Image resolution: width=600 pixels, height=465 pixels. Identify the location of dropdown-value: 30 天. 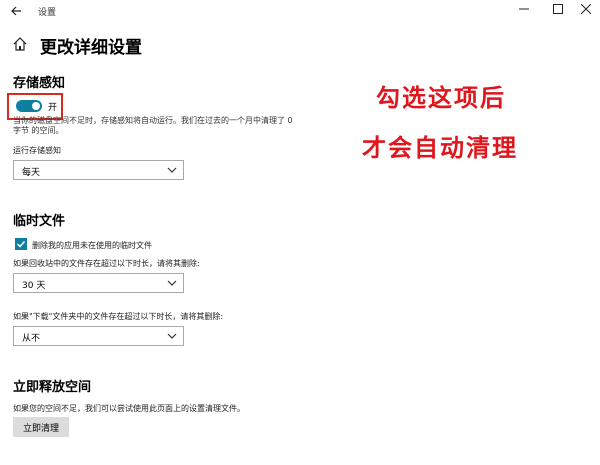
(34, 286).